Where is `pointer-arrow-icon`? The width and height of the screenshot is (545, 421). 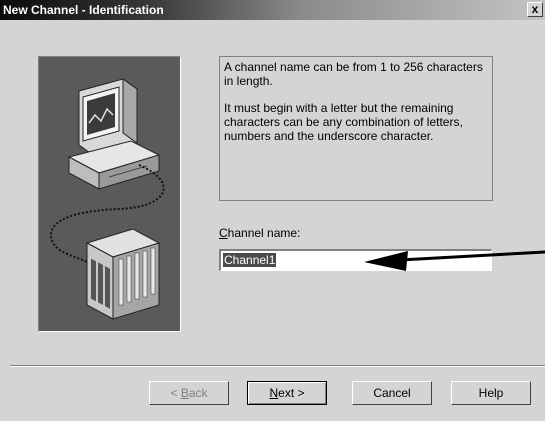 pointer-arrow-icon is located at coordinates (454, 260).